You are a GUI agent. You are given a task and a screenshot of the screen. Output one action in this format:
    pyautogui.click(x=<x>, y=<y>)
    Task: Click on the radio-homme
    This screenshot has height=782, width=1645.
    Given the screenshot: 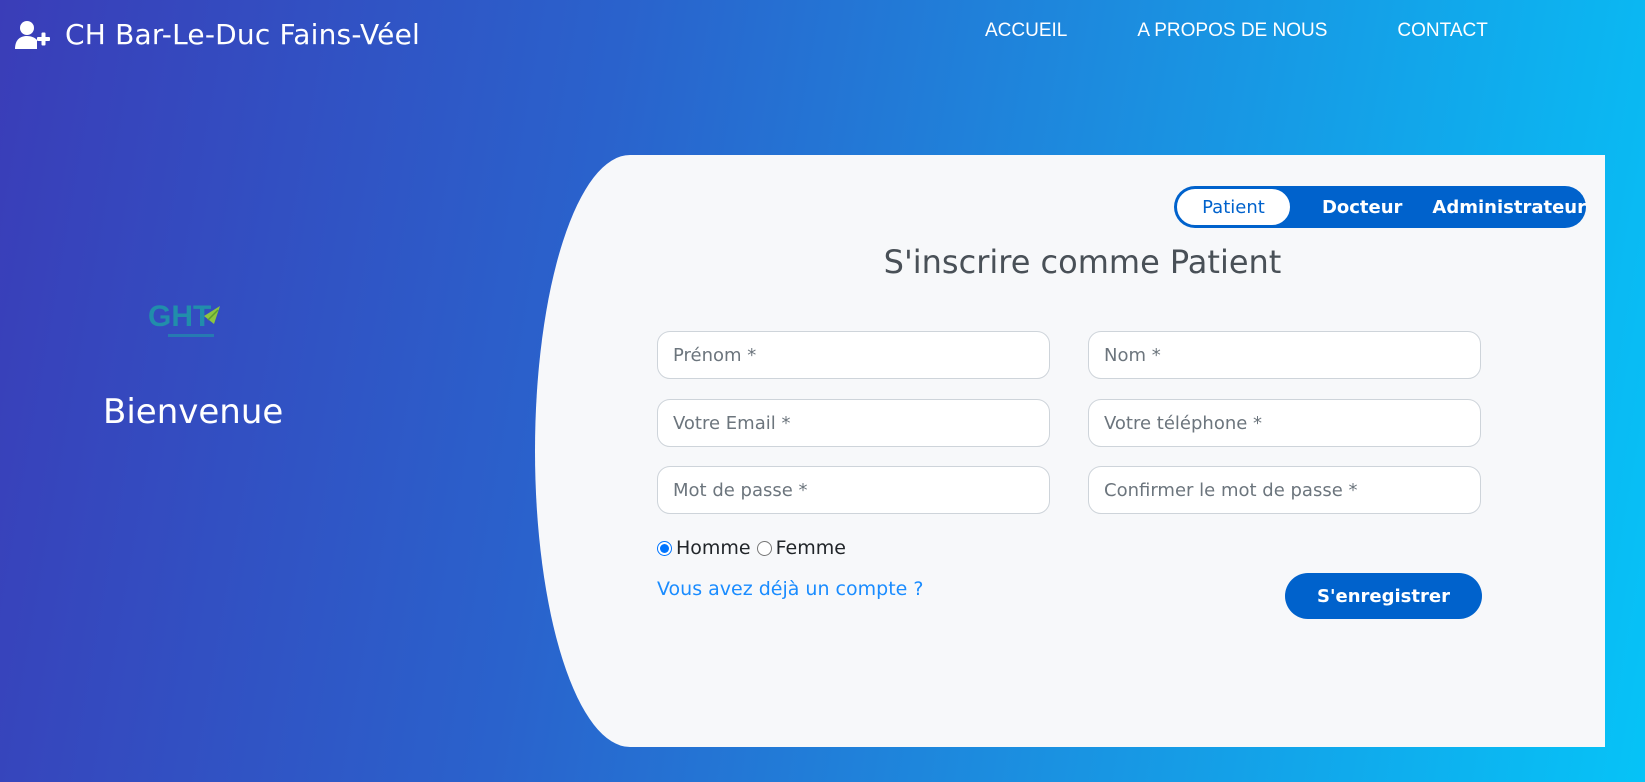 What is the action you would take?
    pyautogui.click(x=664, y=548)
    